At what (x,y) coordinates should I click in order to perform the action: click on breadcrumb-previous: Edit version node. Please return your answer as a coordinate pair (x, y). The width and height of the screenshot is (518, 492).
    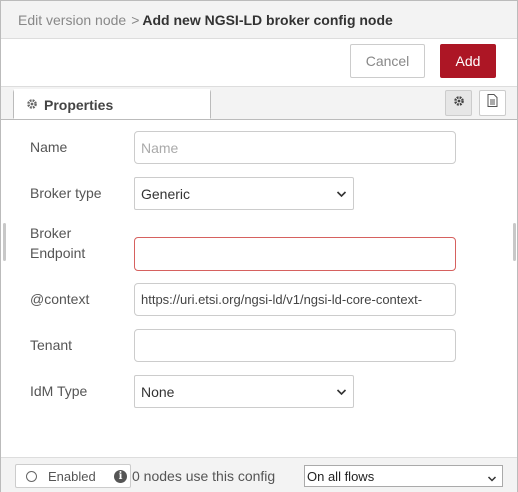
    Looking at the image, I should click on (72, 20).